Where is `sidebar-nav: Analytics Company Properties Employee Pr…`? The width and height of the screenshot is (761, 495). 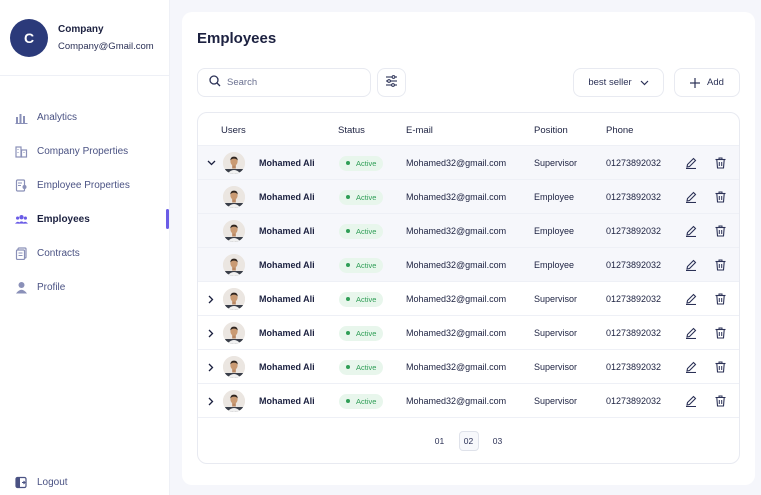 sidebar-nav: Analytics Company Properties Employee Pr… is located at coordinates (84, 202).